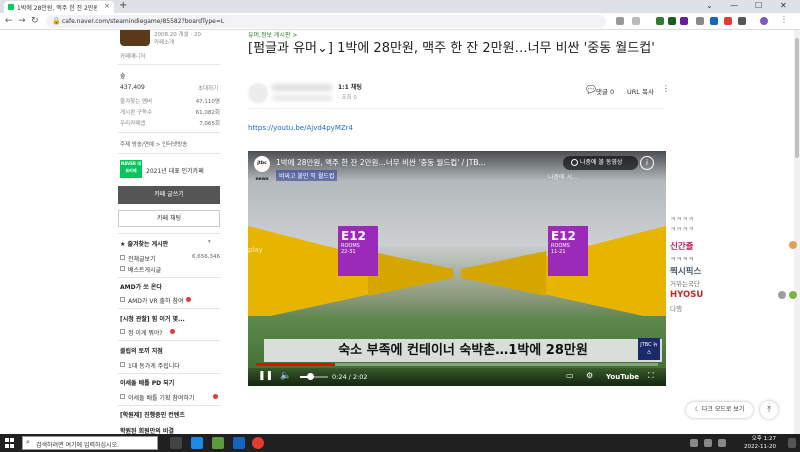 The image size is (800, 452). Describe the element at coordinates (107, 6) in the screenshot. I see `tab-close-icon: ×` at that location.